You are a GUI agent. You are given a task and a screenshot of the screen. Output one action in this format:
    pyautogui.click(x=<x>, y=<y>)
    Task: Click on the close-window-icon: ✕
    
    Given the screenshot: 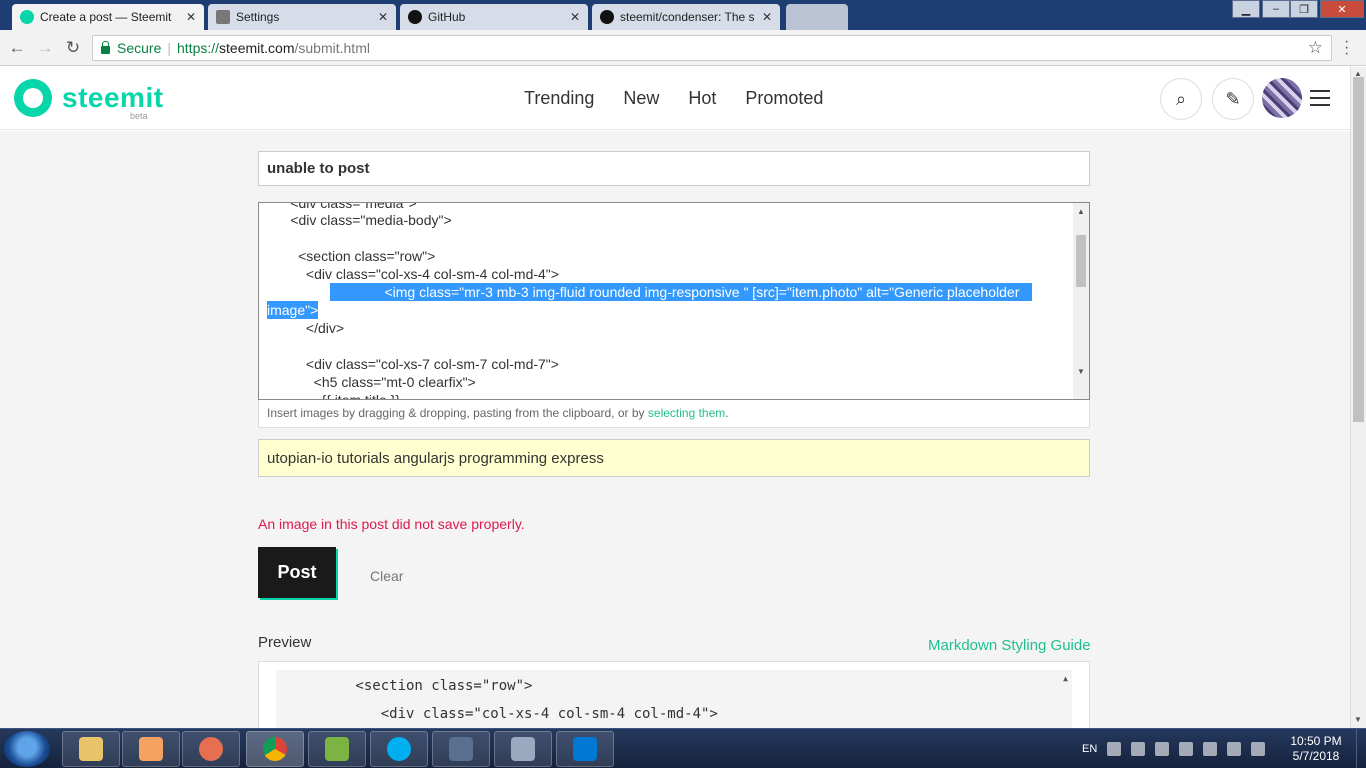 What is the action you would take?
    pyautogui.click(x=1342, y=9)
    